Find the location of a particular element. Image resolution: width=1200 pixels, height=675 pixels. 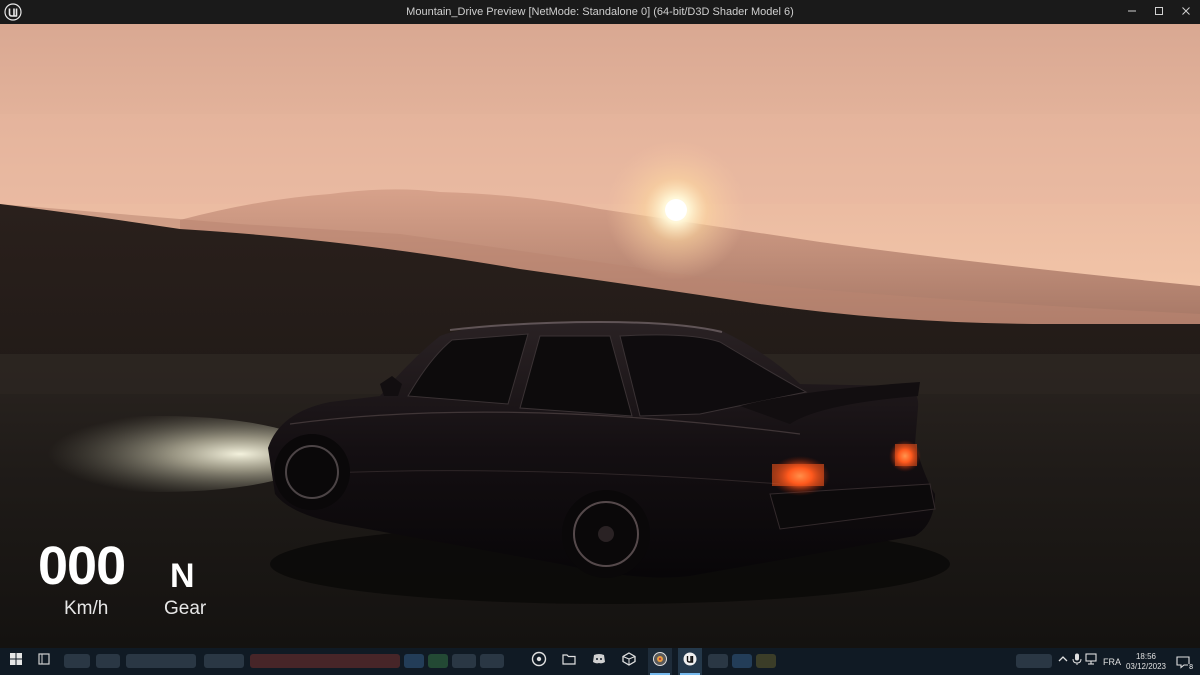

clock: 18:56 03/12/2023 is located at coordinates (1146, 661).